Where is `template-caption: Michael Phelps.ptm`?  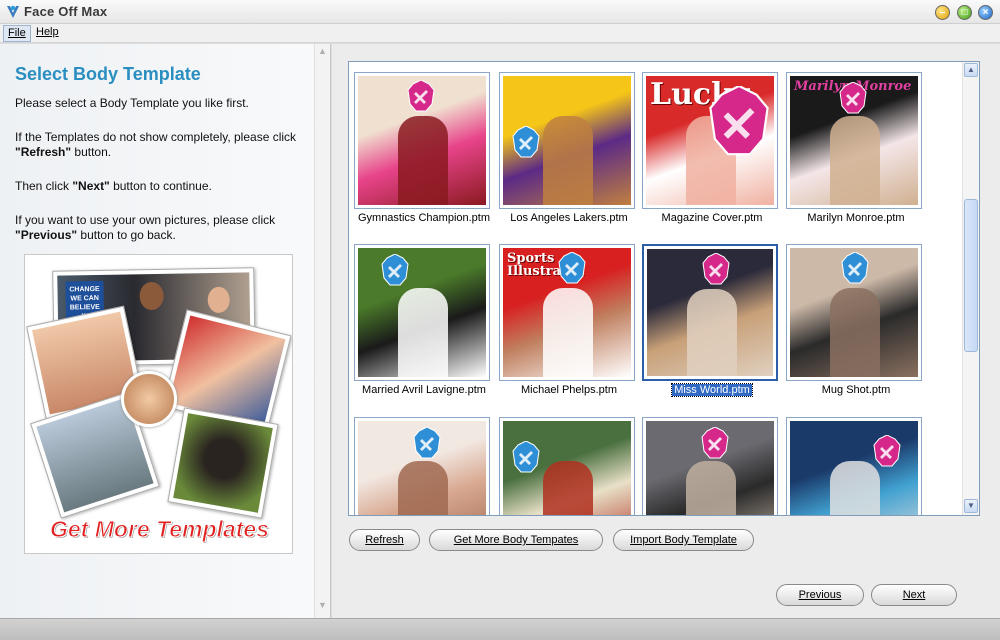 template-caption: Michael Phelps.ptm is located at coordinates (569, 390).